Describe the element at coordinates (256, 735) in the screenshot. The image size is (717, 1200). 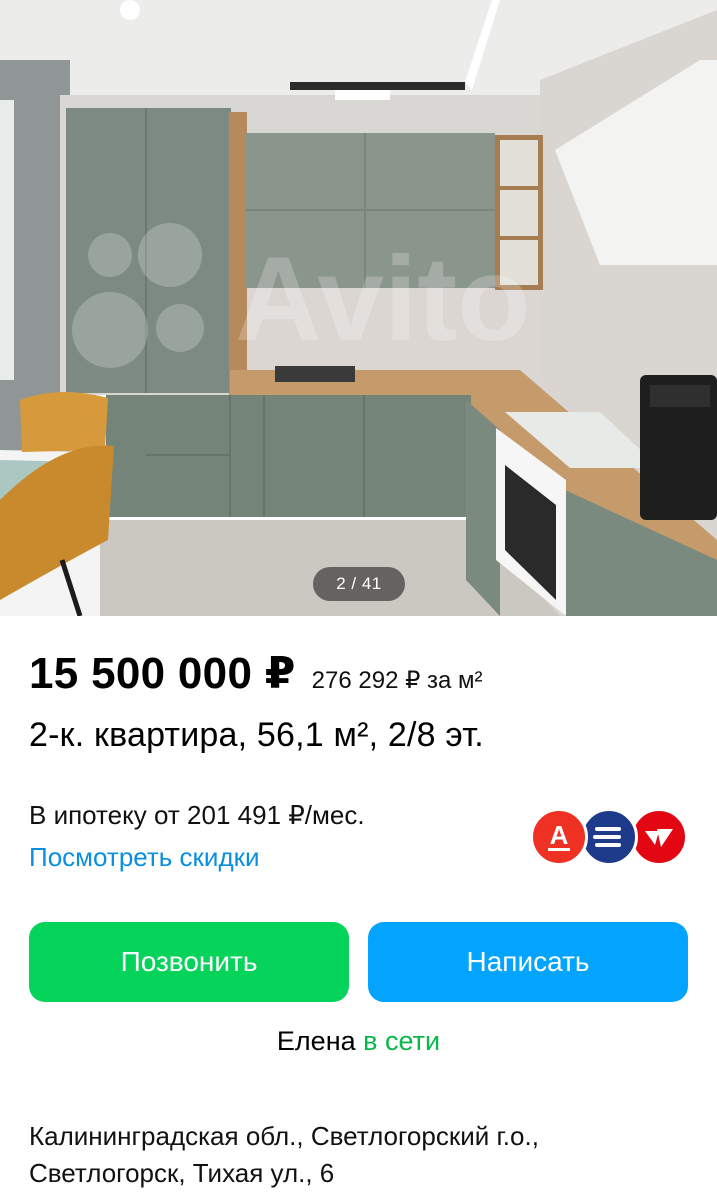
I see `listing-title: 2-к. квартира, 56,1 м², 2/8 эт.` at that location.